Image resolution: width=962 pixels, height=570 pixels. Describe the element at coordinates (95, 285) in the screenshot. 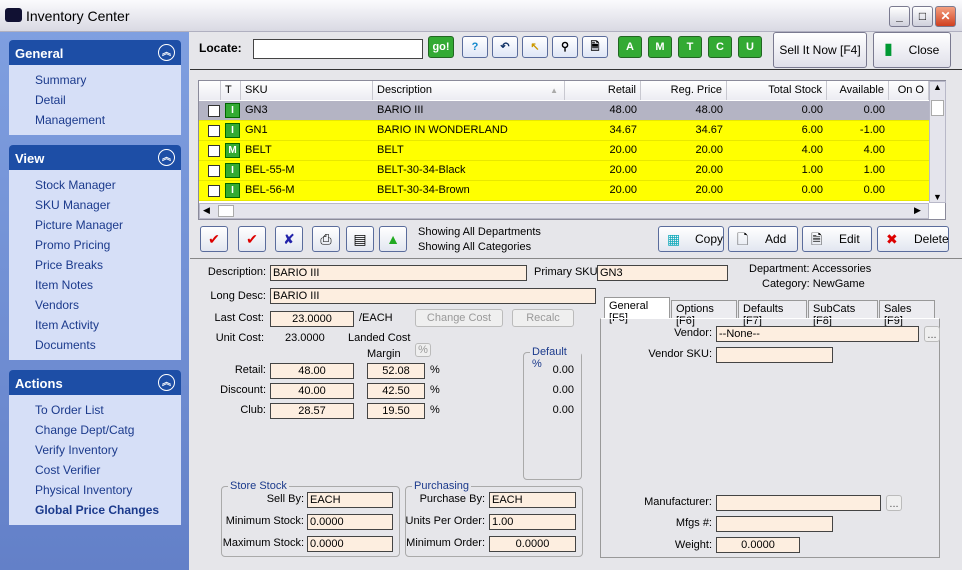

I see `sidebar-item-view-5: Item Notes` at that location.